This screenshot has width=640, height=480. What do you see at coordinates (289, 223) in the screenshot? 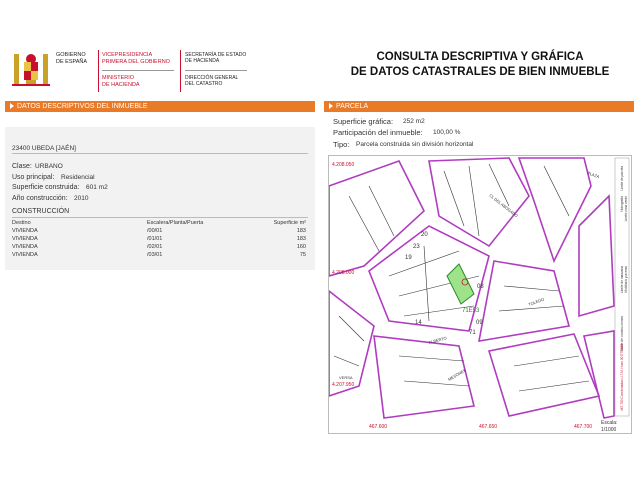
I see `table-header: Superficie m²` at bounding box center [289, 223].